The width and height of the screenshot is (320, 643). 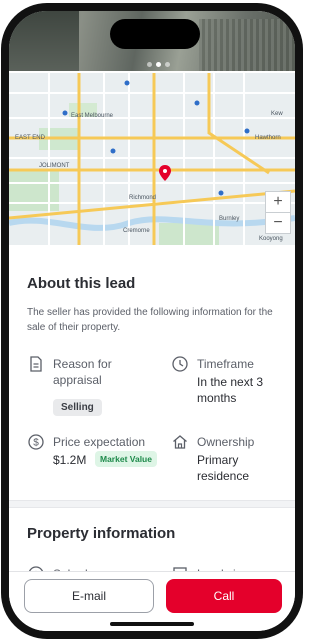 What do you see at coordinates (101, 533) in the screenshot?
I see `section-title-property: Property information` at bounding box center [101, 533].